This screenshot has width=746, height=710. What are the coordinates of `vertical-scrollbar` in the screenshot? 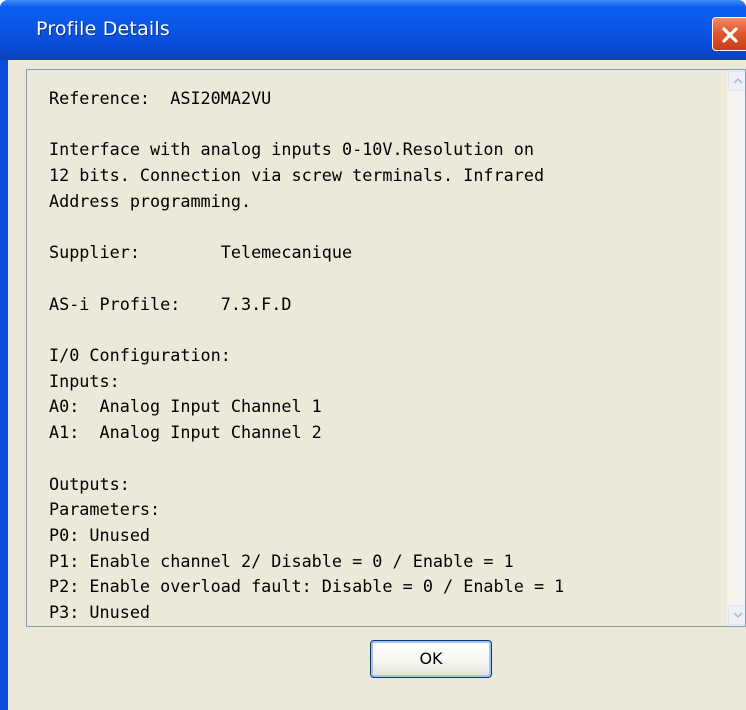 It's located at (736, 348).